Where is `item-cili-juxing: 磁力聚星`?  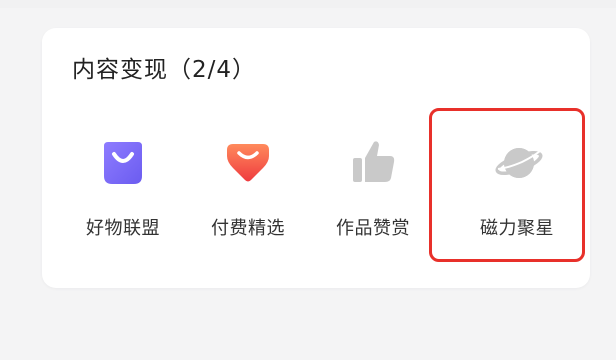 item-cili-juxing: 磁力聚星 is located at coordinates (507, 208).